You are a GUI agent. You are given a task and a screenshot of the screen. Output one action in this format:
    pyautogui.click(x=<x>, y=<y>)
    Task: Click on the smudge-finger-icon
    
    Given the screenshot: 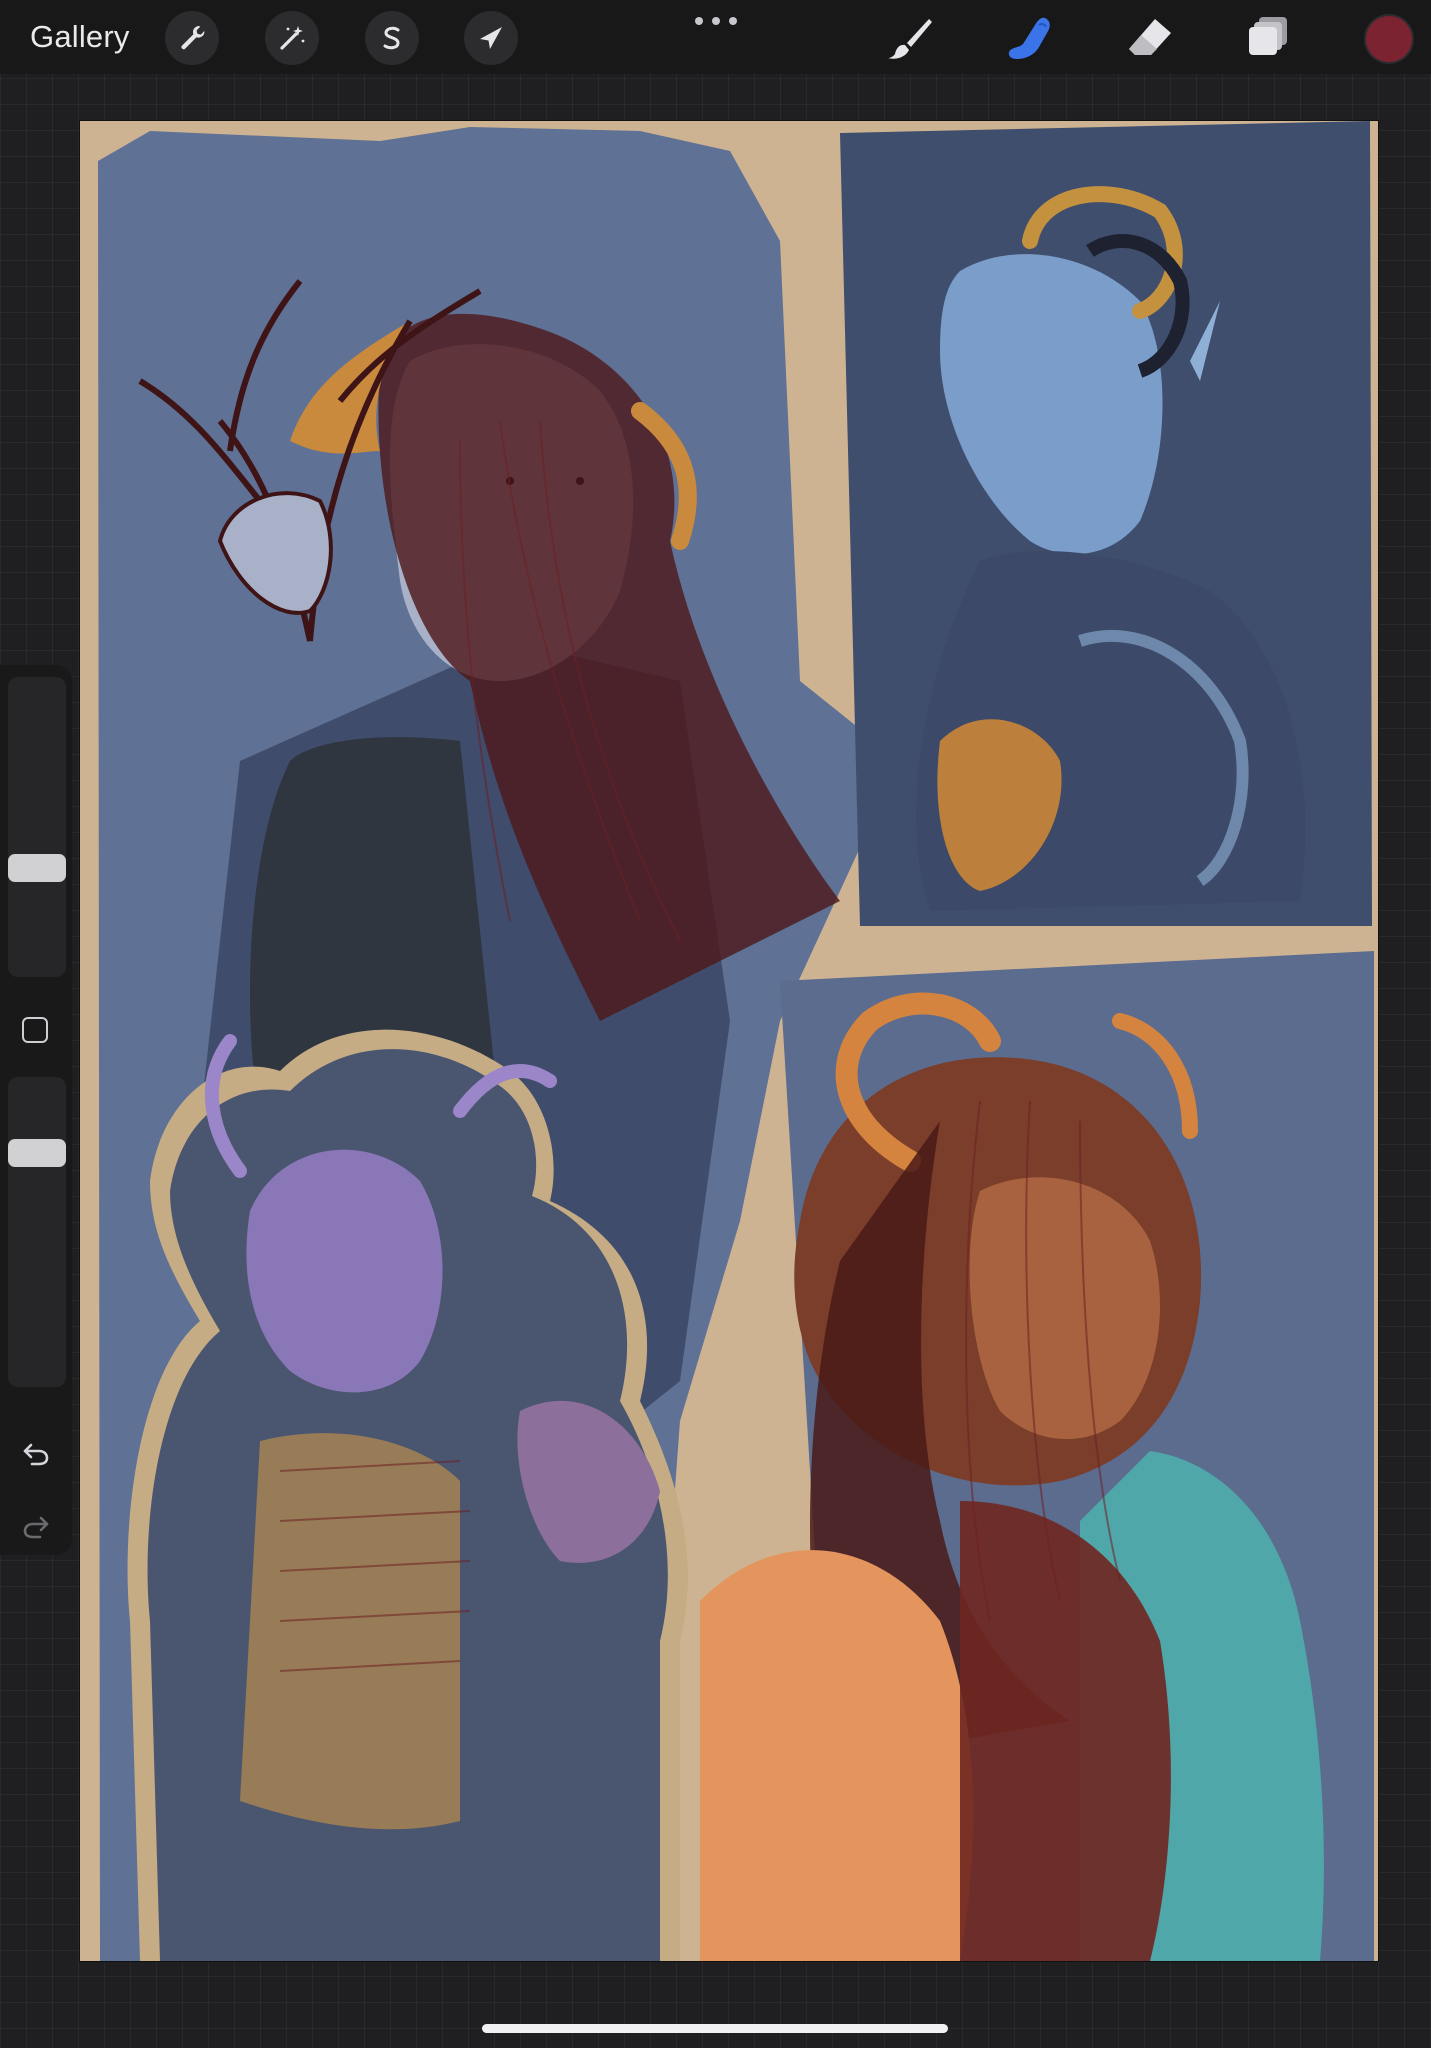 What is the action you would take?
    pyautogui.click(x=1029, y=38)
    